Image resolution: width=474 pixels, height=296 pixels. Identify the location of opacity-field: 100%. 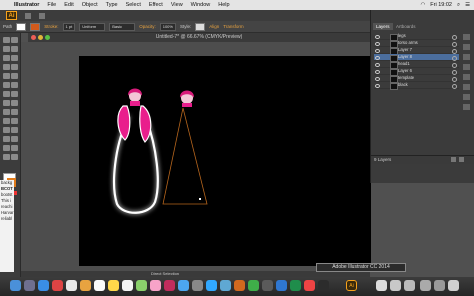
(167, 26).